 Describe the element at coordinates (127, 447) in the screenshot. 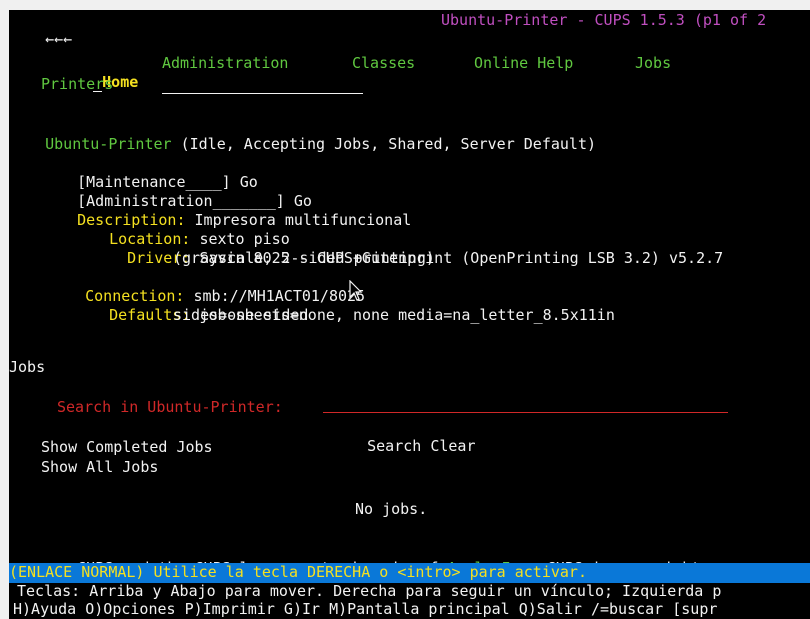

I see `show-completed-jobs-link: Show Completed Jobs` at that location.